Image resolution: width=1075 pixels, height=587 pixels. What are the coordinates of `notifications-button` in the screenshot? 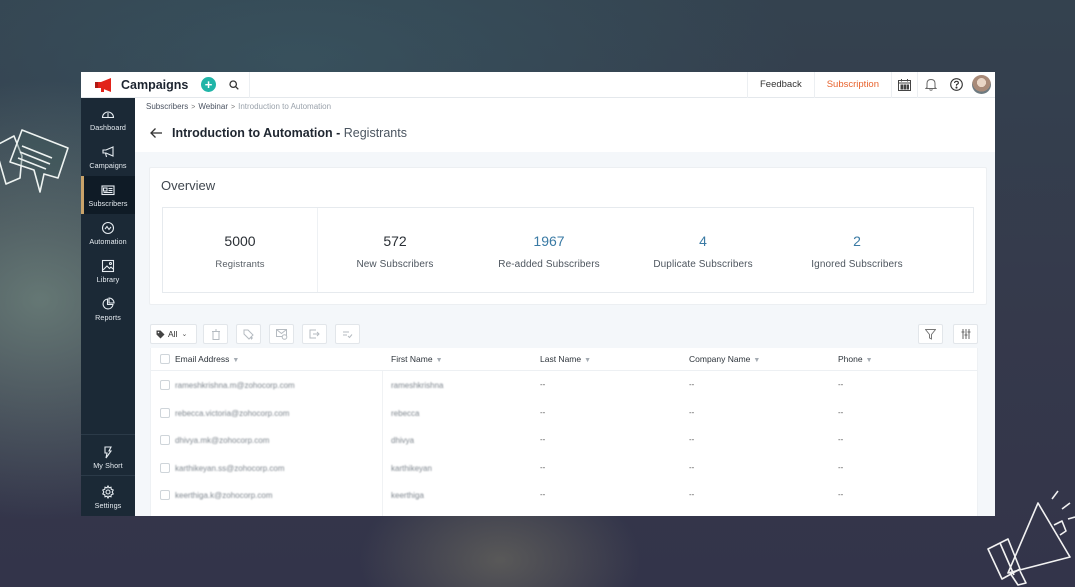 It's located at (930, 85).